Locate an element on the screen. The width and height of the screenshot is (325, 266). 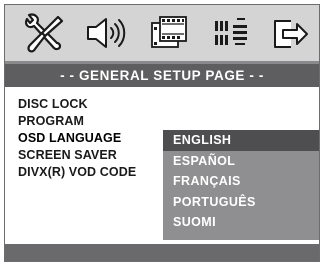
display-grid-icon is located at coordinates (231, 33).